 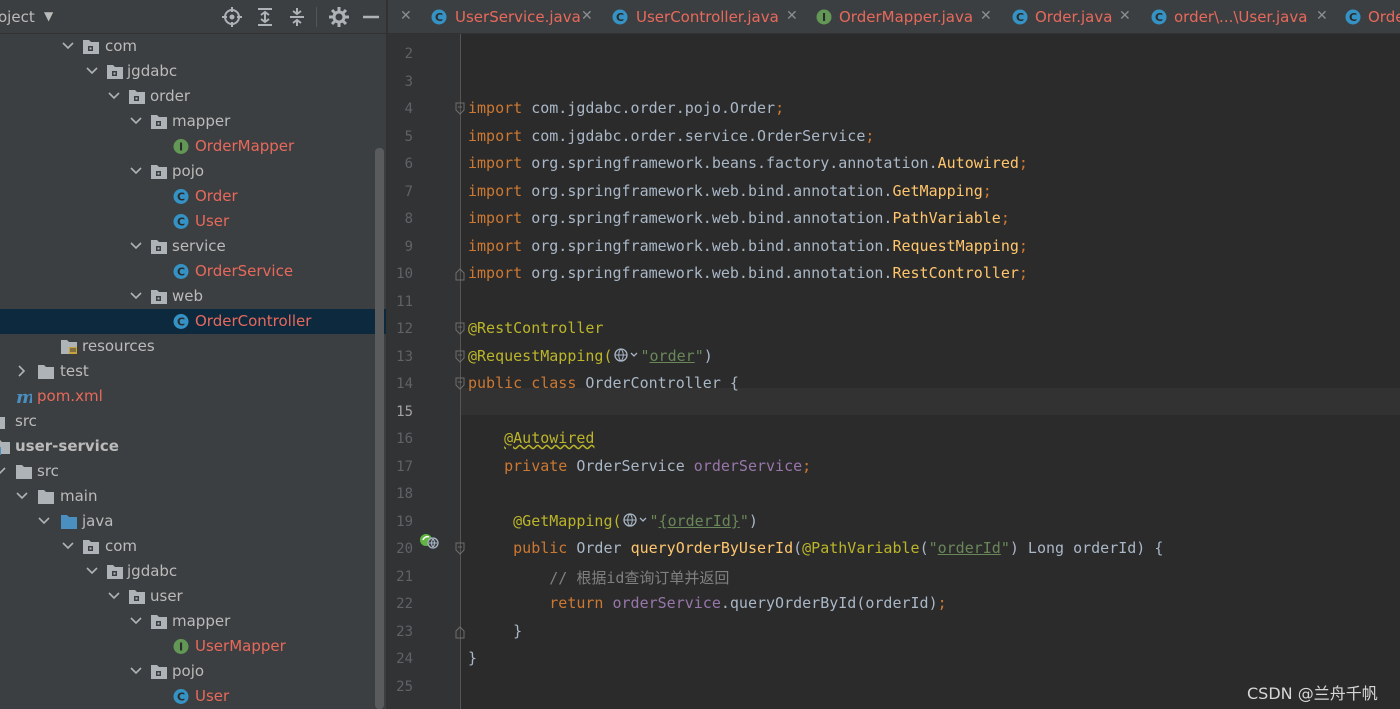 What do you see at coordinates (193, 321) in the screenshot?
I see `tree-item-ordercontroller: C OrderController` at bounding box center [193, 321].